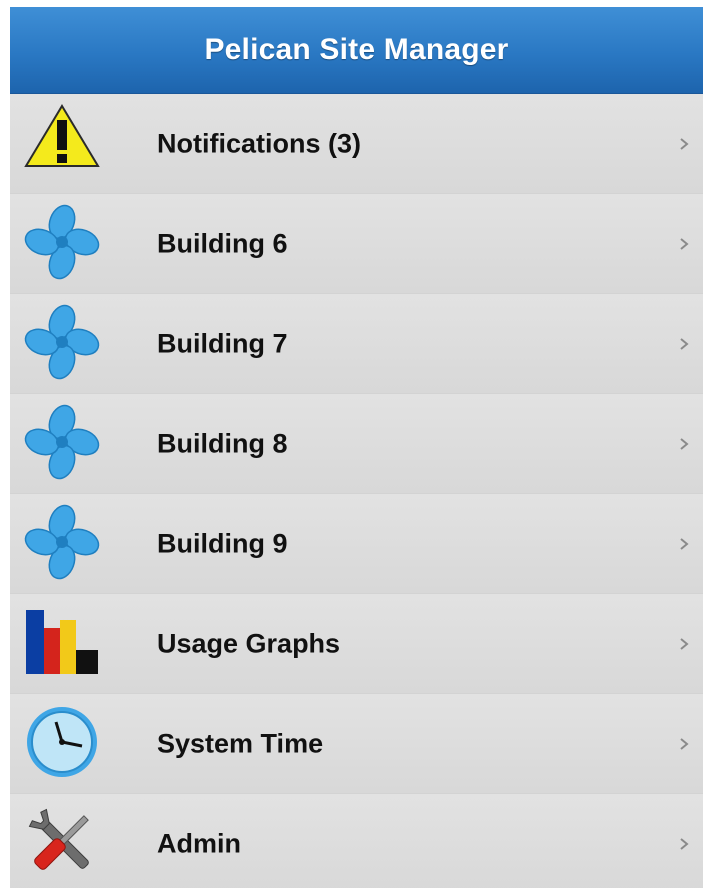 This screenshot has height=888, width=715. I want to click on bar-graph-icon, so click(62, 642).